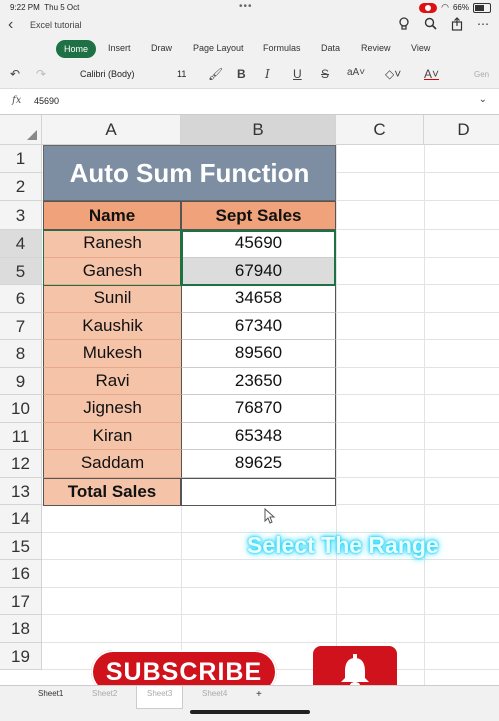 The width and height of the screenshot is (499, 721). I want to click on share-icon, so click(457, 25).